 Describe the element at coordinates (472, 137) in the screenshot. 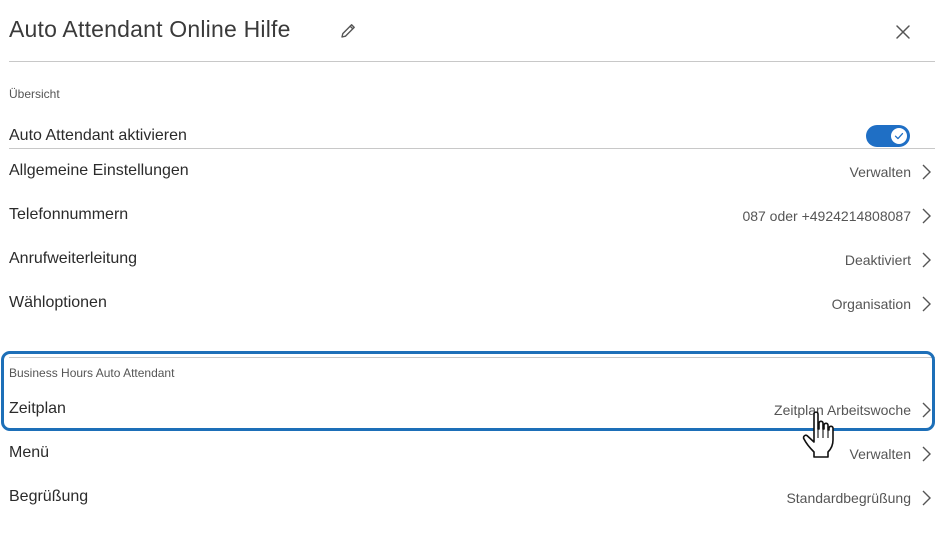

I see `auto-attendant-toggle-row: Auto Attendant aktivieren` at that location.